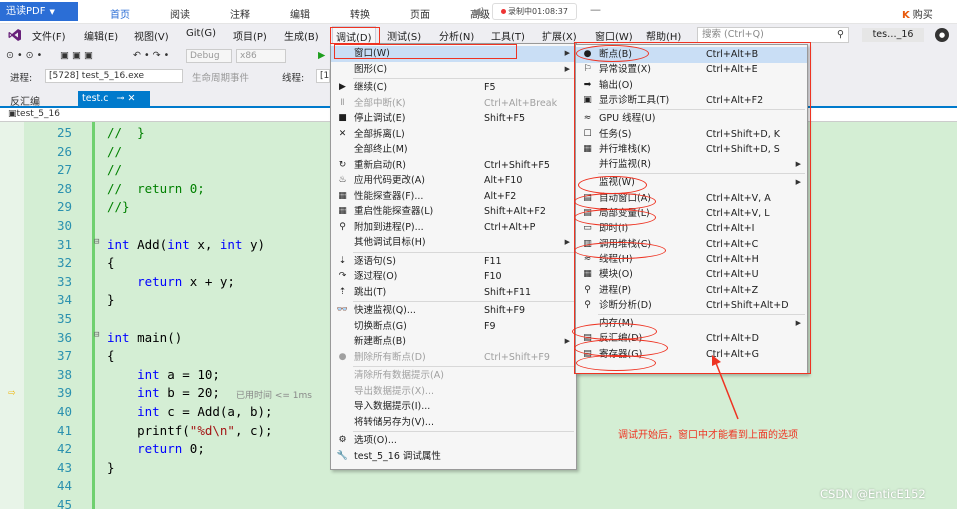 This screenshot has height=509, width=957. Describe the element at coordinates (453, 457) in the screenshot. I see `menu-item: 🔧 test_5_16 调试属性` at that location.